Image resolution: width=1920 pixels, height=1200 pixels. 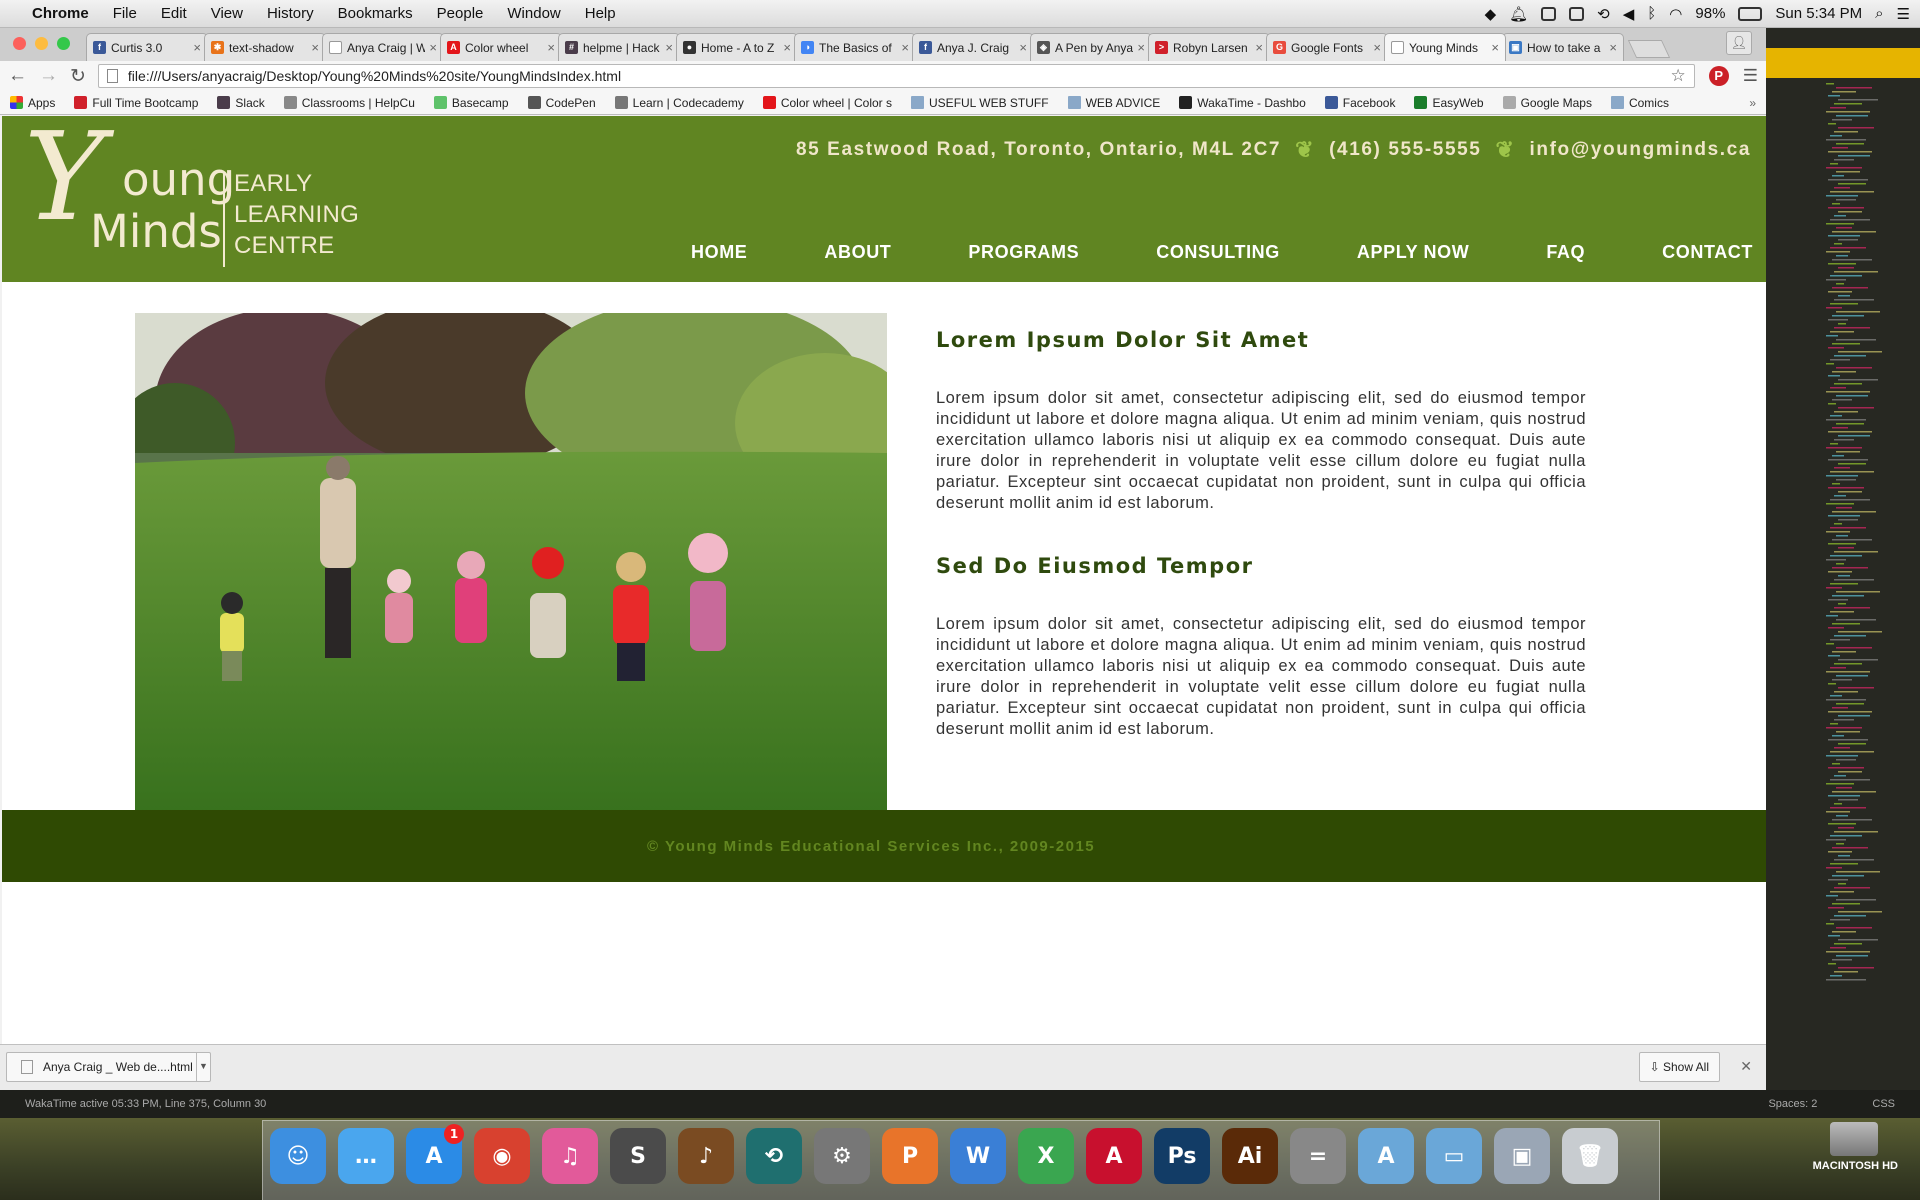 What do you see at coordinates (1359, 103) in the screenshot?
I see `bookmark-item: Facebook` at bounding box center [1359, 103].